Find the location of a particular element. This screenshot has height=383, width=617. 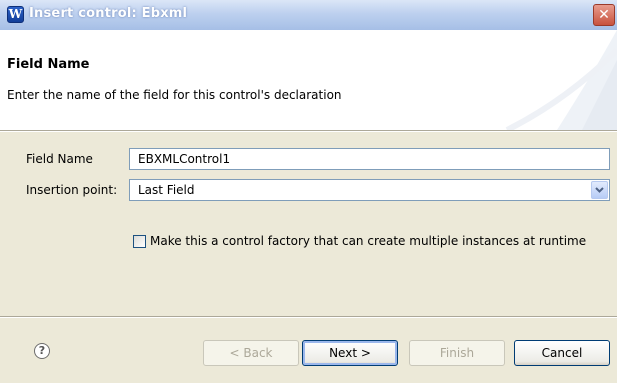

cancel-button: Cancel is located at coordinates (562, 353).